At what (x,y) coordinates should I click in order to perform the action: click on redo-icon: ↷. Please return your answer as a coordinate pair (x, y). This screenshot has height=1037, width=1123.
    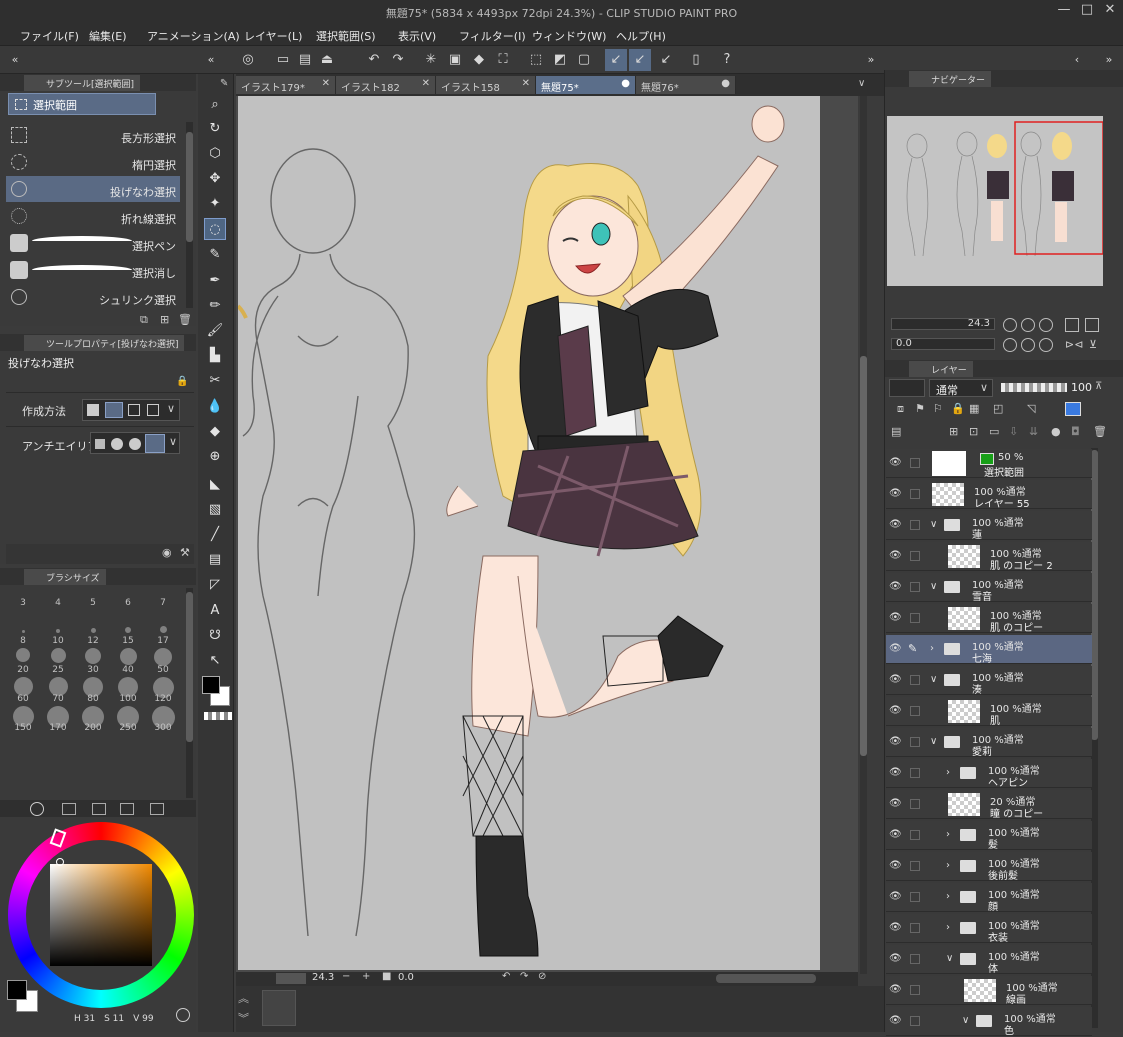
    Looking at the image, I should click on (398, 60).